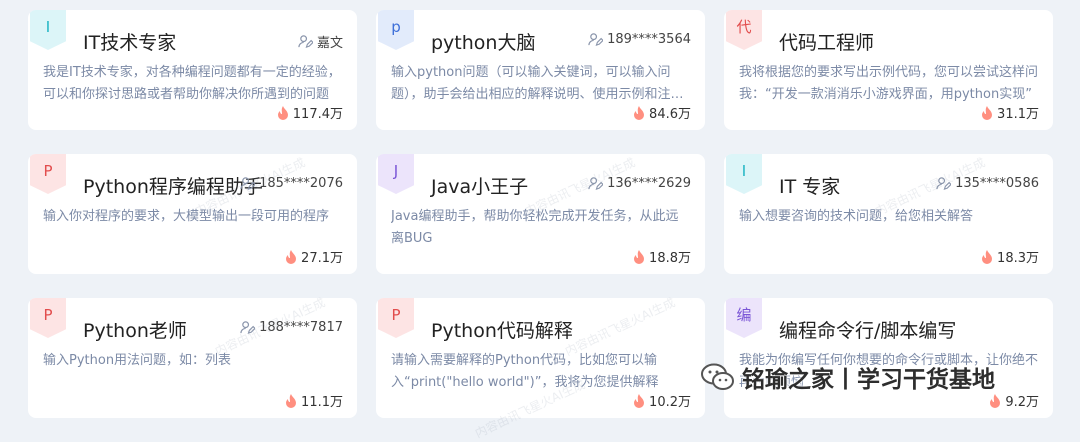  What do you see at coordinates (301, 183) in the screenshot?
I see `author-name: 185****2076` at bounding box center [301, 183].